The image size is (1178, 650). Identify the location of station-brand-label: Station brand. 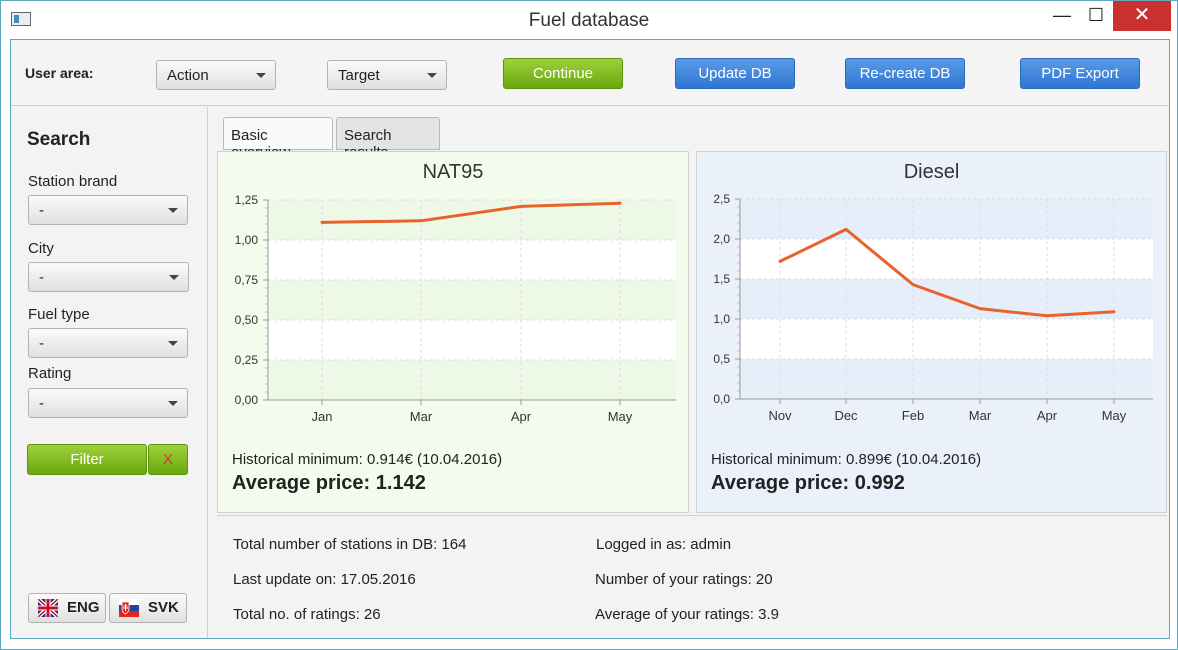
(73, 181).